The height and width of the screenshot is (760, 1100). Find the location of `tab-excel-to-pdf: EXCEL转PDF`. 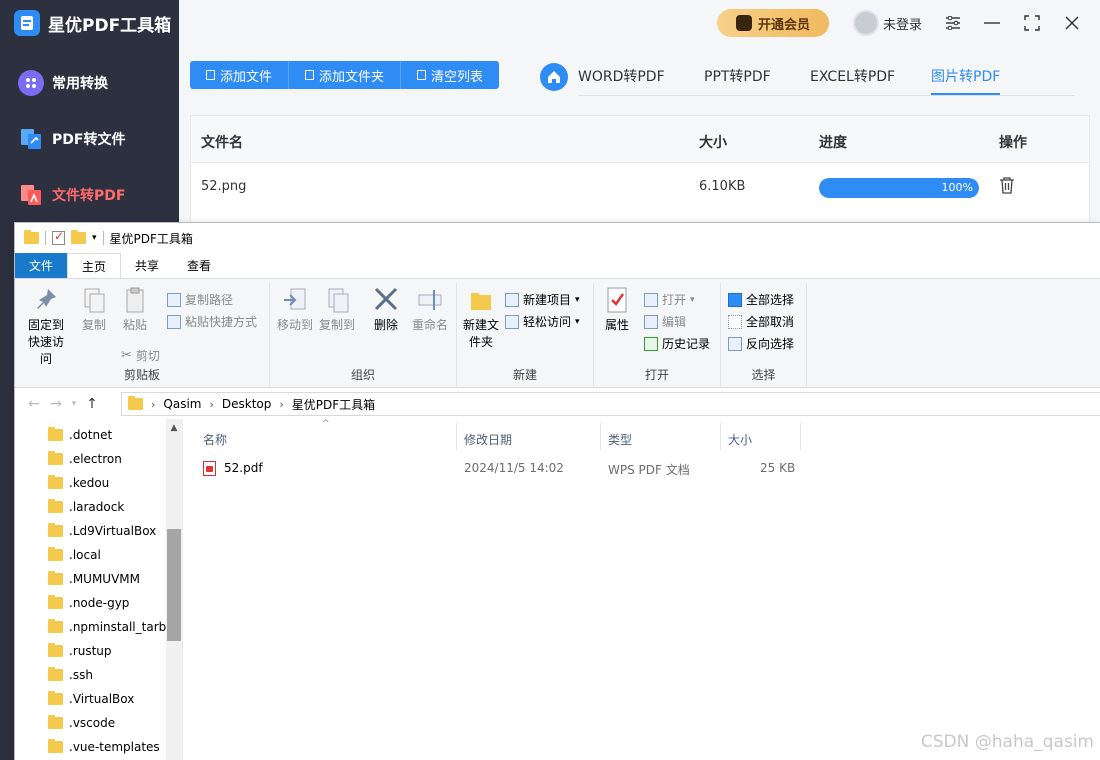

tab-excel-to-pdf: EXCEL转PDF is located at coordinates (852, 80).